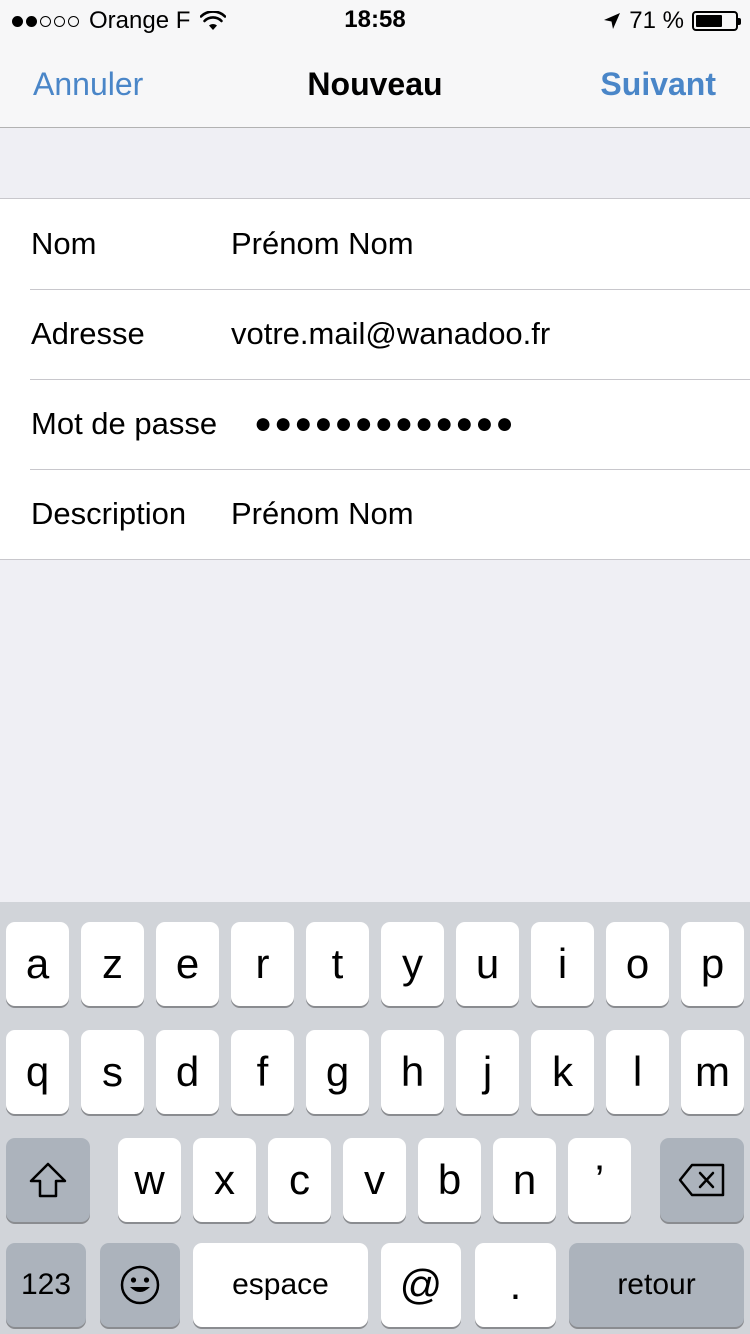  Describe the element at coordinates (262, 964) in the screenshot. I see `key-r: r` at that location.